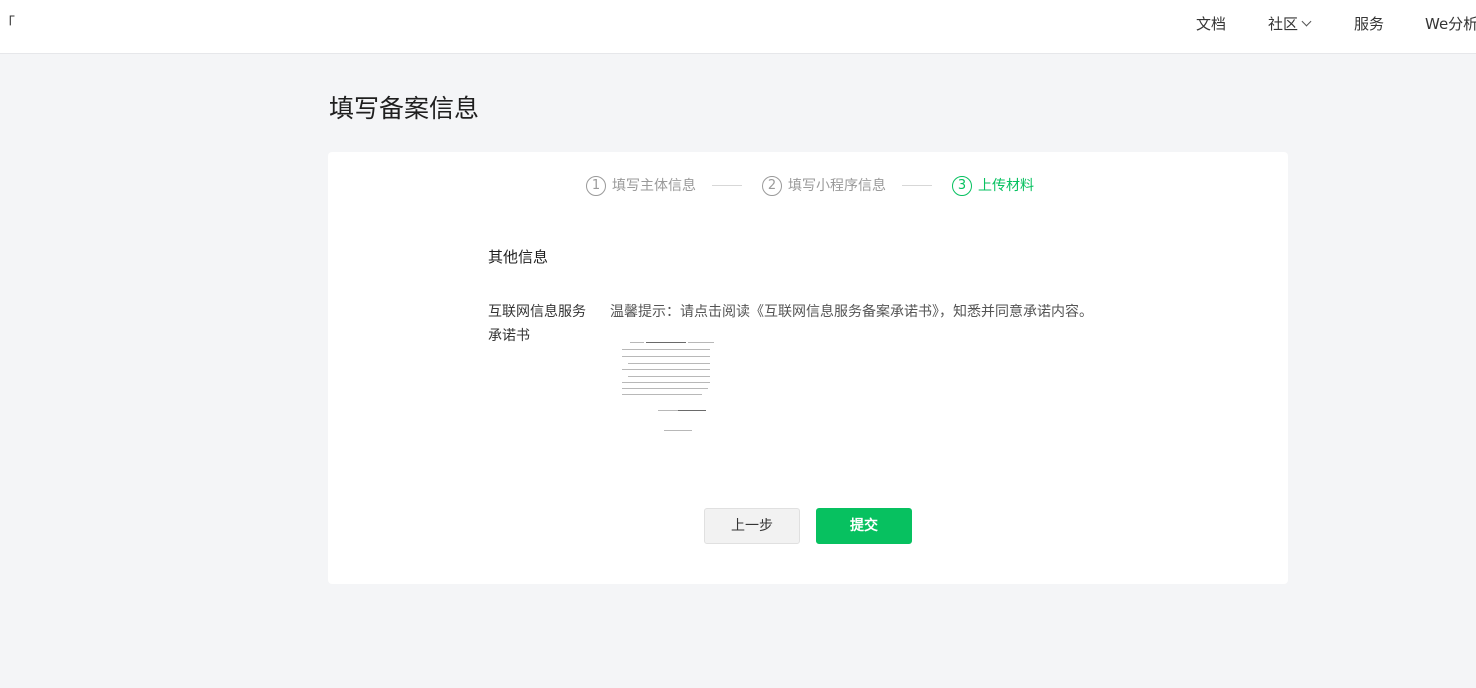 This screenshot has width=1476, height=688. I want to click on section-title: 其他信息, so click(518, 257).